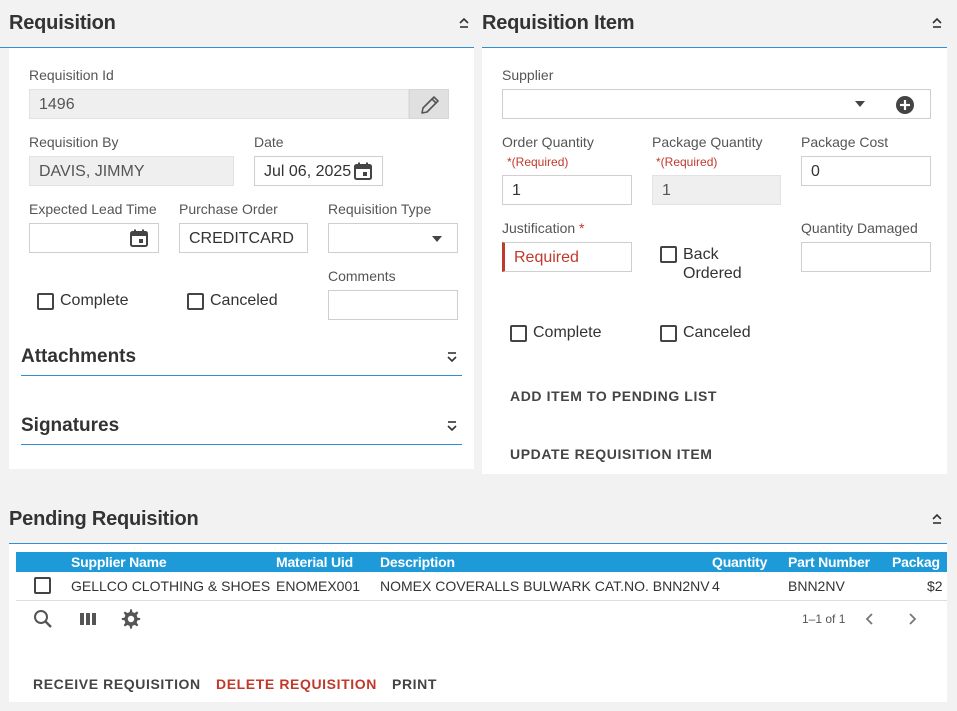 The image size is (957, 711). I want to click on attachments-title: Attachments, so click(79, 356).